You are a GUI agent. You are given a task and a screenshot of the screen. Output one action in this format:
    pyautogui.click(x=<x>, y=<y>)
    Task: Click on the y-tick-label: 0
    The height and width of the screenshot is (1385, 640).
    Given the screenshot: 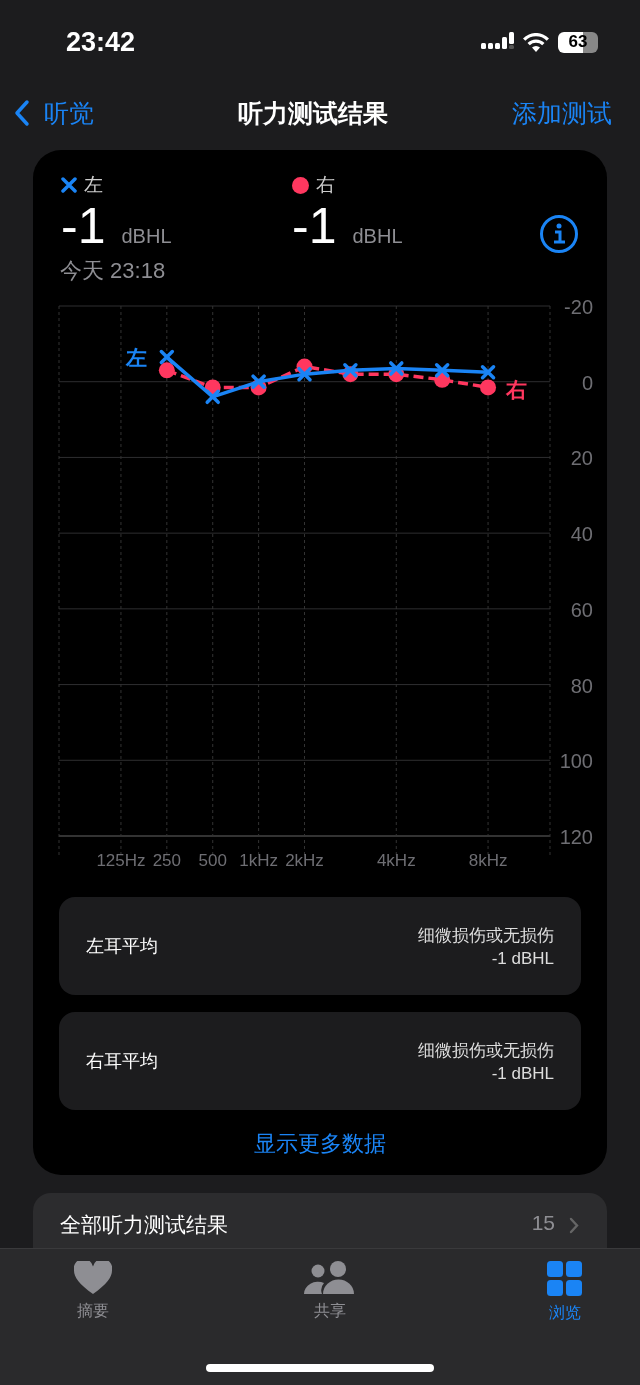 What is the action you would take?
    pyautogui.click(x=587, y=382)
    